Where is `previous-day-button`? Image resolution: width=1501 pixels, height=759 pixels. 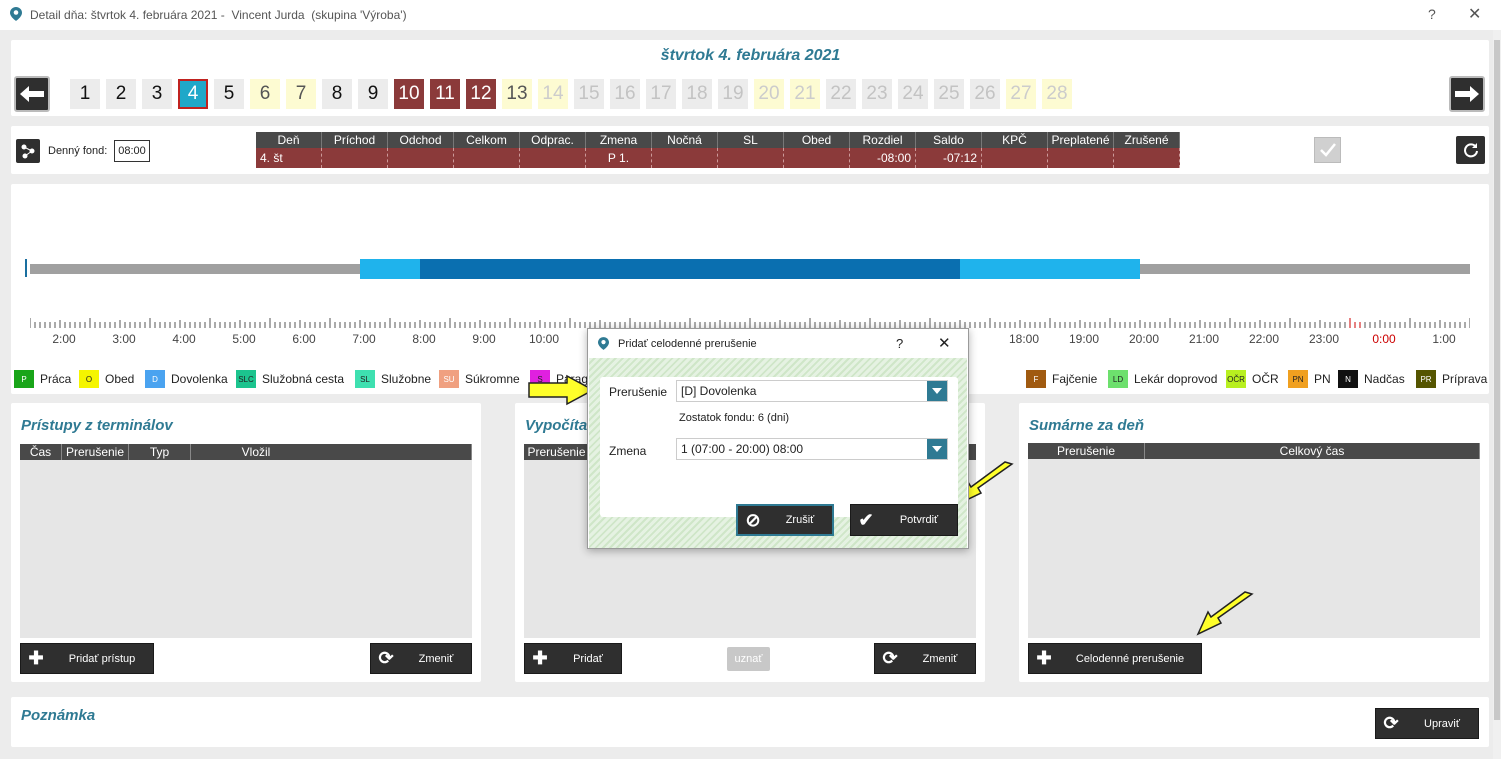 previous-day-button is located at coordinates (32, 94).